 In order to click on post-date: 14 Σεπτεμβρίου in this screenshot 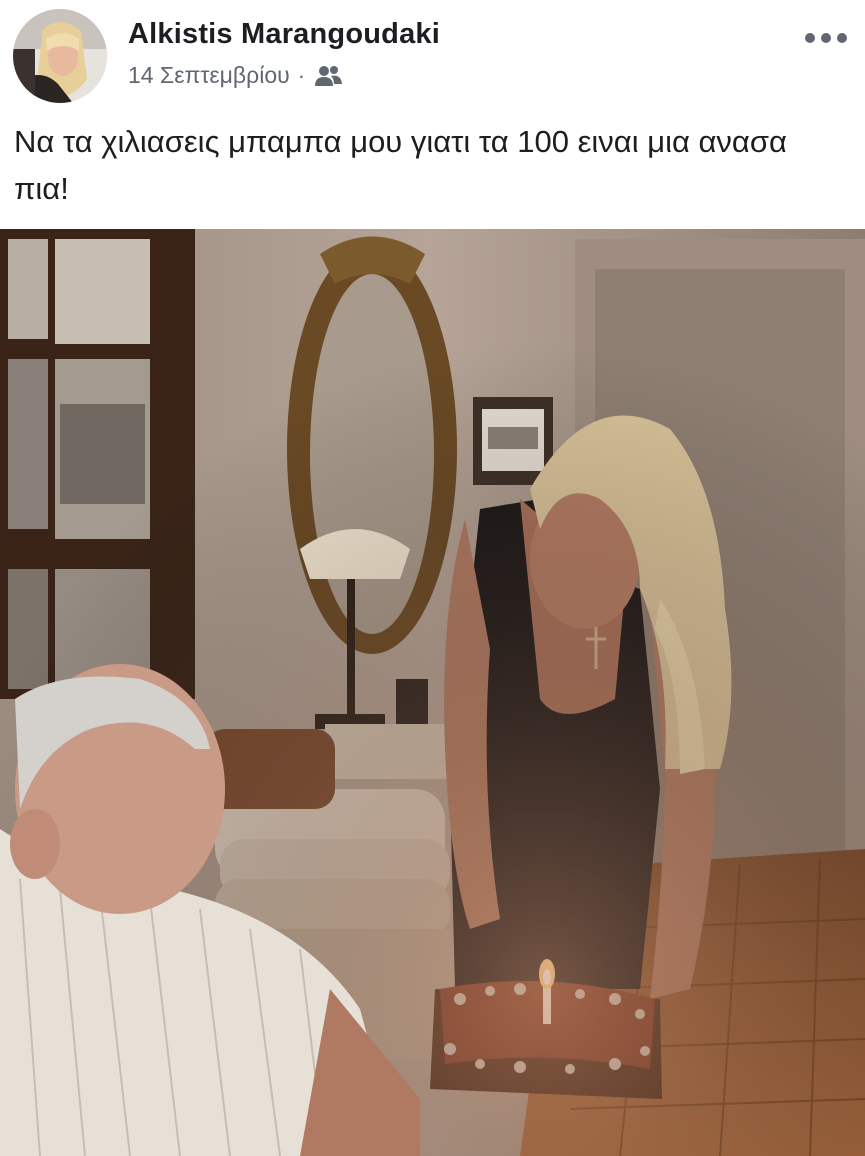, I will do `click(209, 75)`.